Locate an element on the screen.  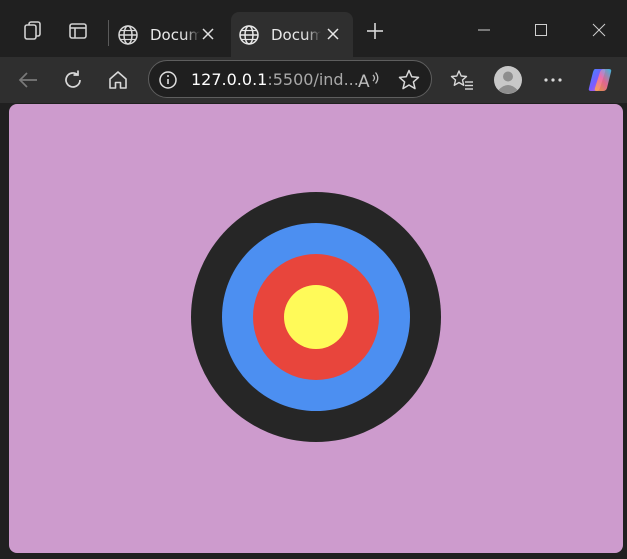
refresh-icon is located at coordinates (73, 80).